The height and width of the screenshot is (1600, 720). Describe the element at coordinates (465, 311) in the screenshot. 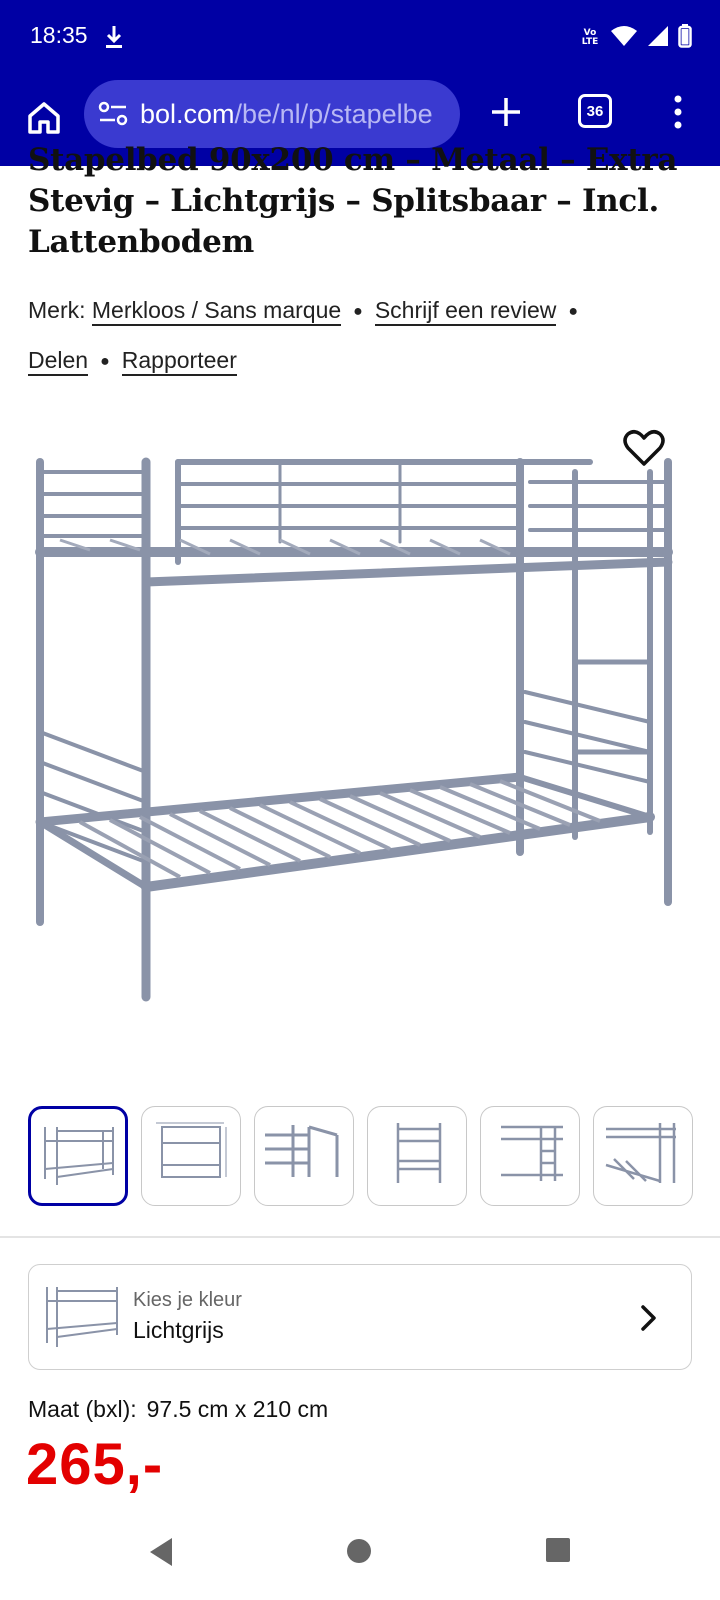

I see `write-review-link: Schrijf een review` at that location.